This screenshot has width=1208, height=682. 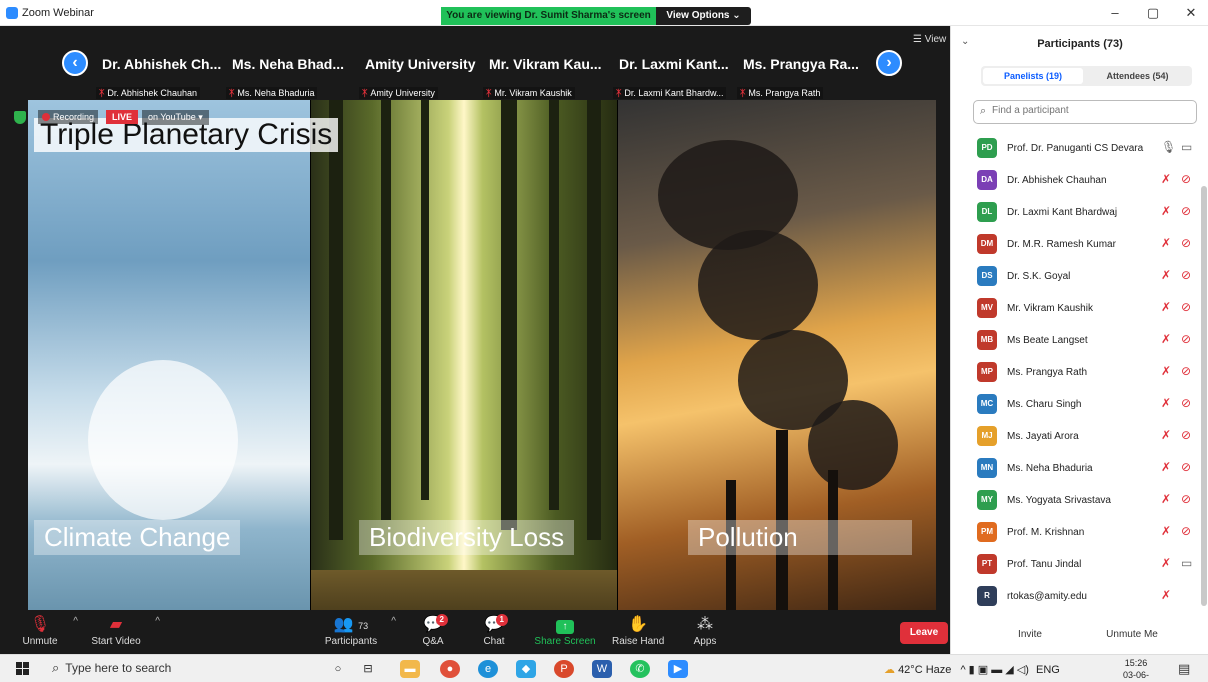 I want to click on recording-indicator: Recording, so click(x=68, y=117).